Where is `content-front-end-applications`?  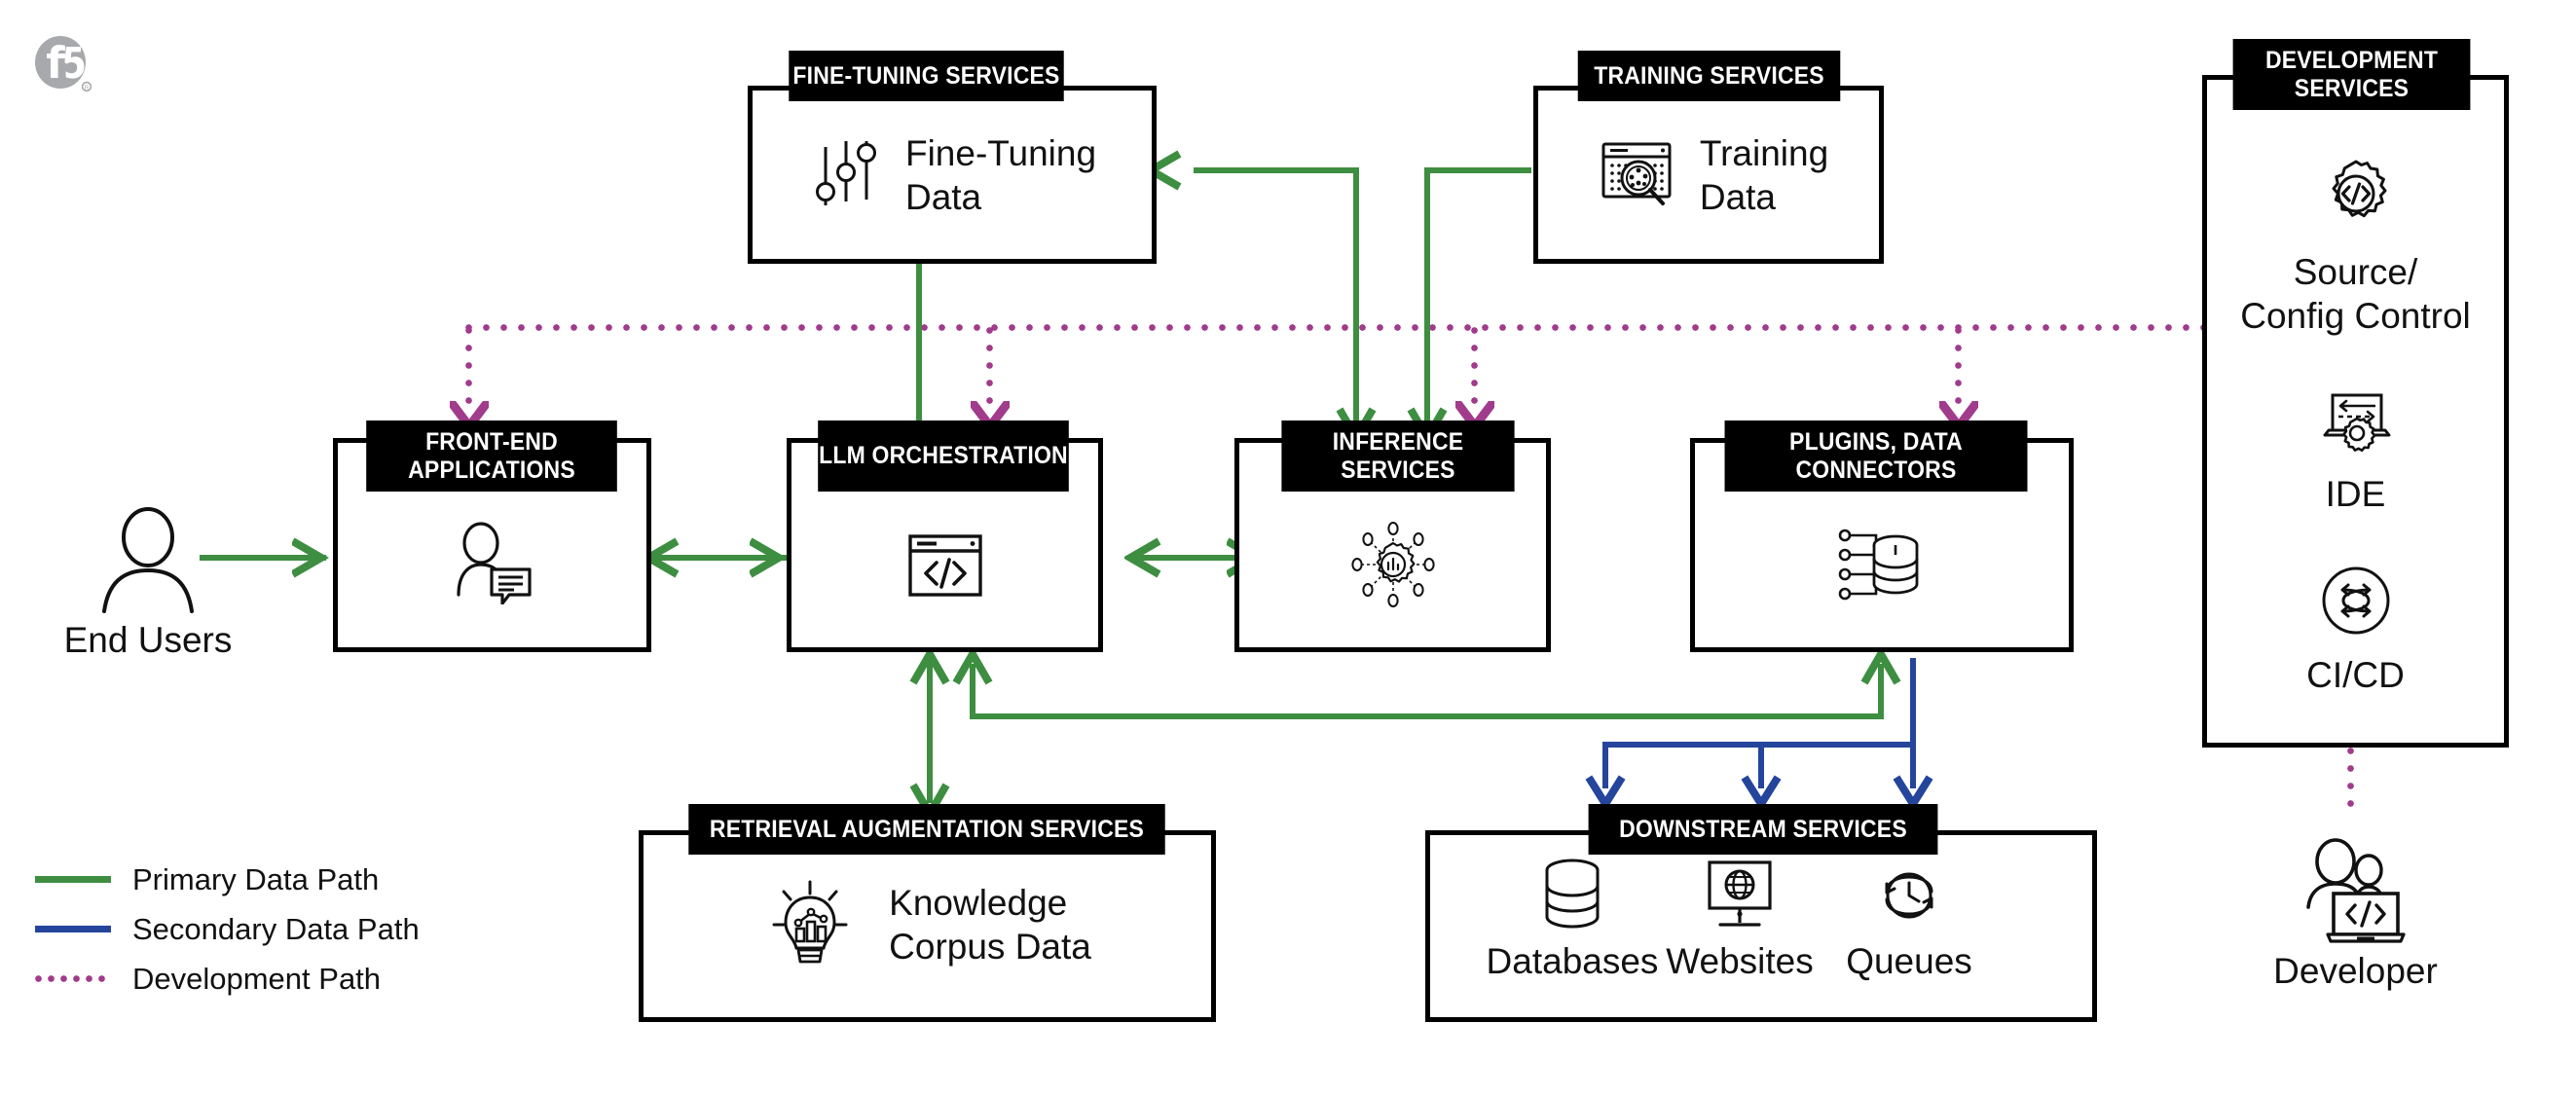
content-front-end-applications is located at coordinates (492, 564).